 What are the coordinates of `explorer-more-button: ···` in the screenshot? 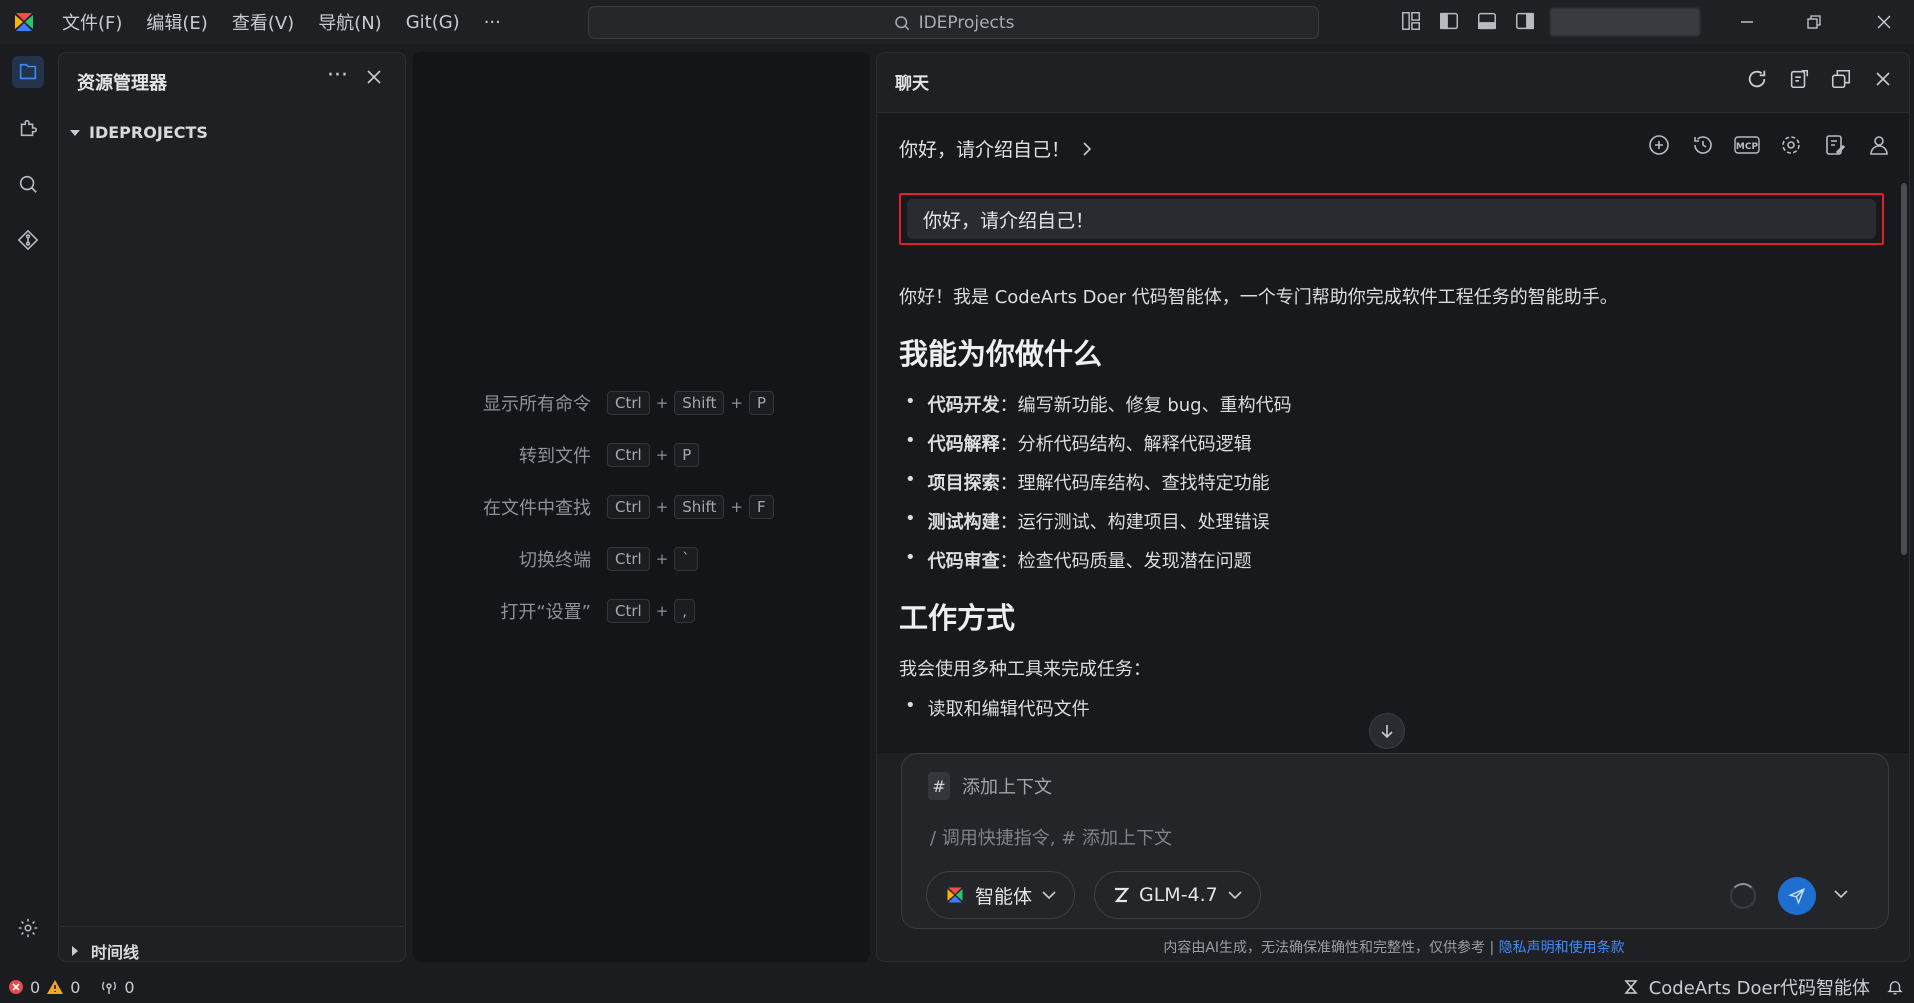 It's located at (337, 75).